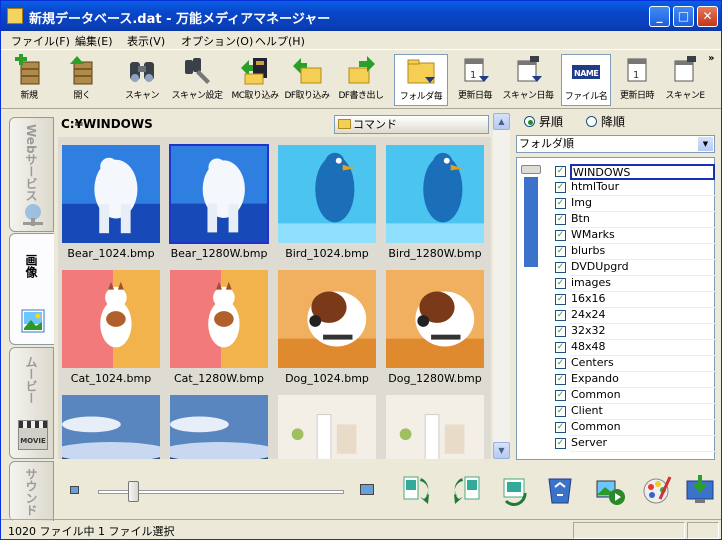 This screenshot has height=540, width=722. Describe the element at coordinates (111, 326) in the screenshot. I see `thumbnail-item: Cat_1024.bmp` at that location.